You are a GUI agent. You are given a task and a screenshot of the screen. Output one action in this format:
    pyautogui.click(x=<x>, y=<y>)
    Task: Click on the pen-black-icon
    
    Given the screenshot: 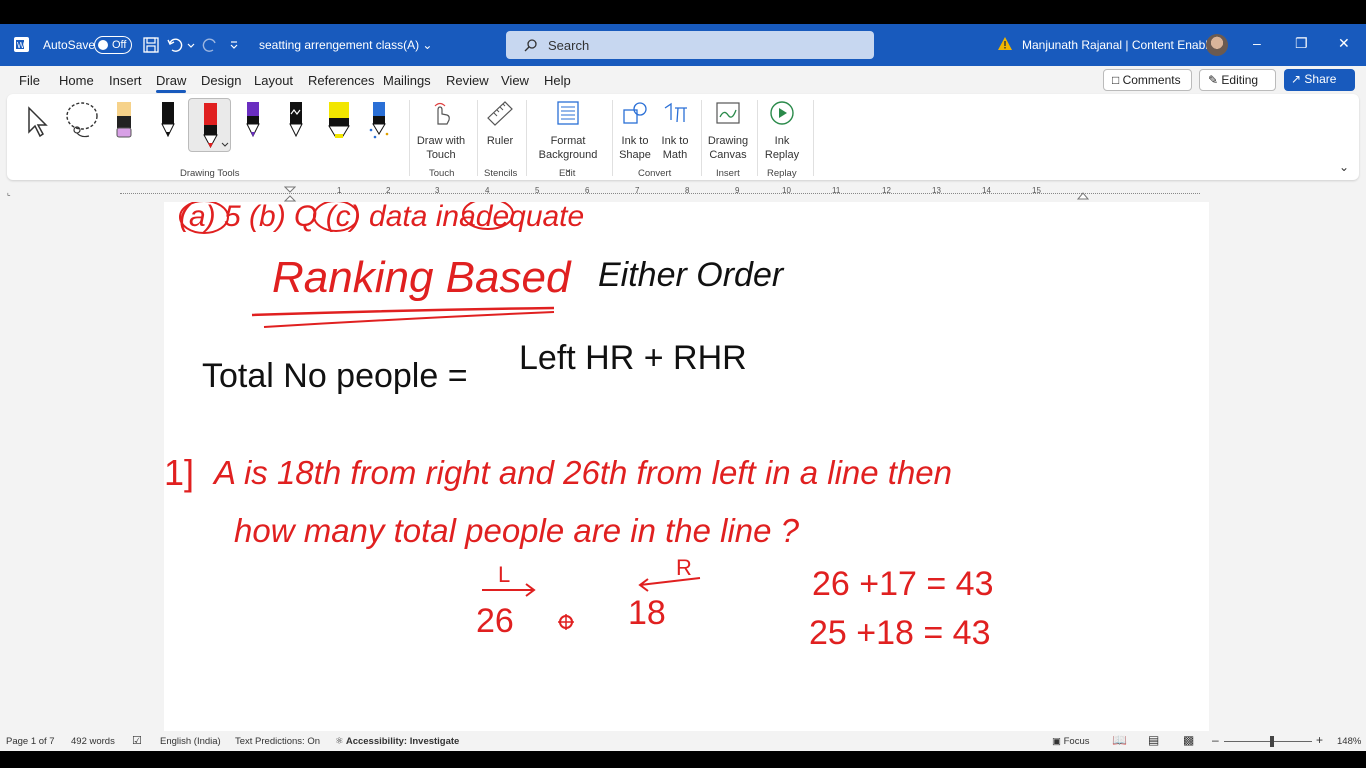 What is the action you would take?
    pyautogui.click(x=168, y=120)
    